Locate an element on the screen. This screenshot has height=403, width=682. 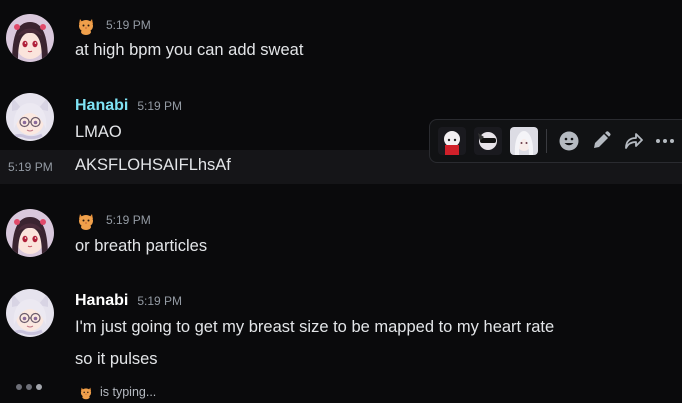
reaction-sticker-red-icon is located at coordinates (452, 141).